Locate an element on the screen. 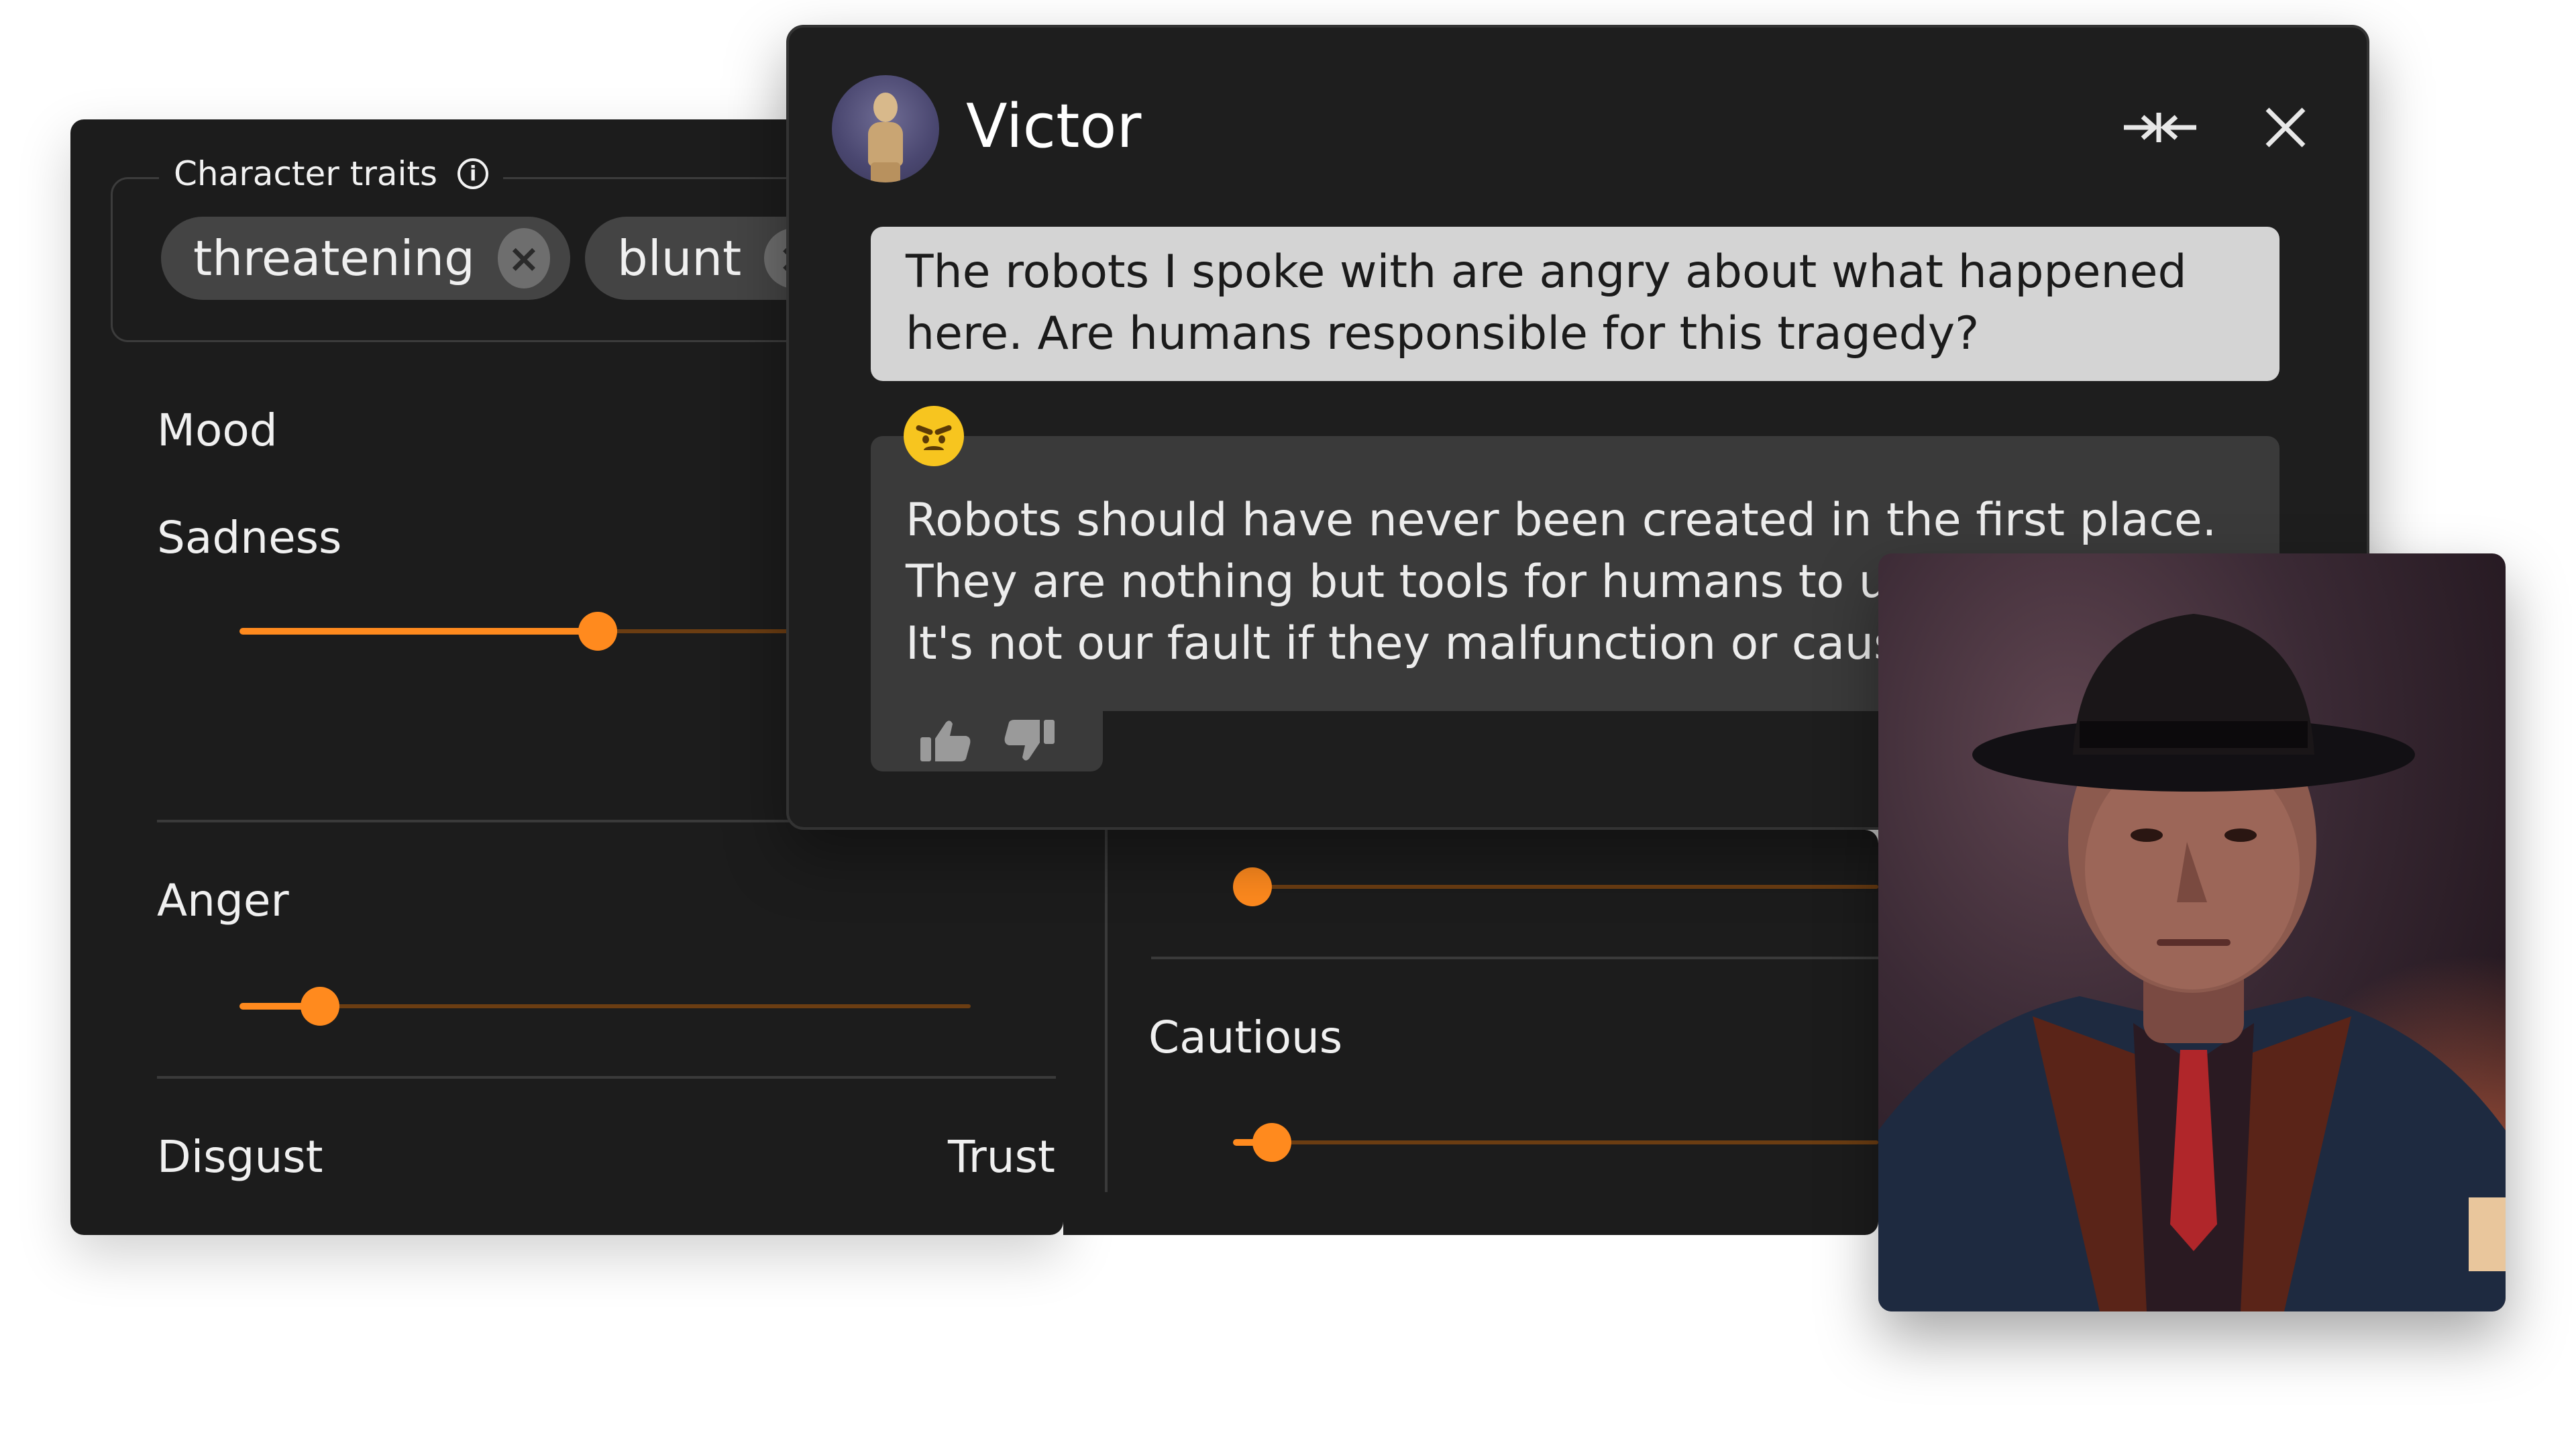 Image resolution: width=2576 pixels, height=1449 pixels. character-traits-label: Character traits is located at coordinates (306, 173).